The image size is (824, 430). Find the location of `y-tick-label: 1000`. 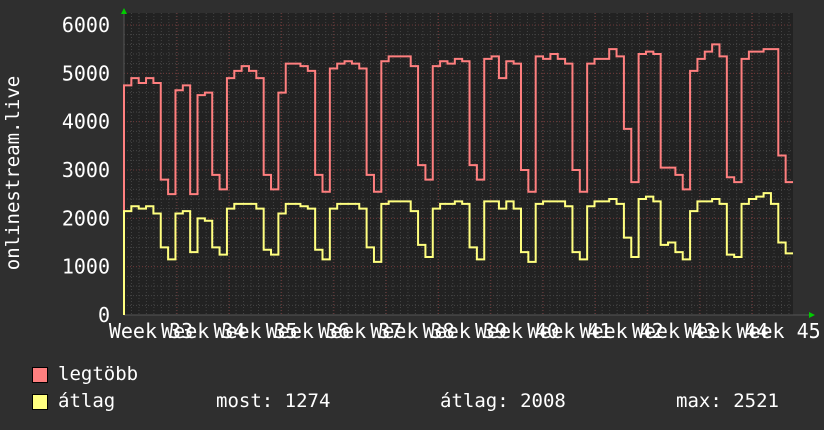

y-tick-label: 1000 is located at coordinates (86, 267).